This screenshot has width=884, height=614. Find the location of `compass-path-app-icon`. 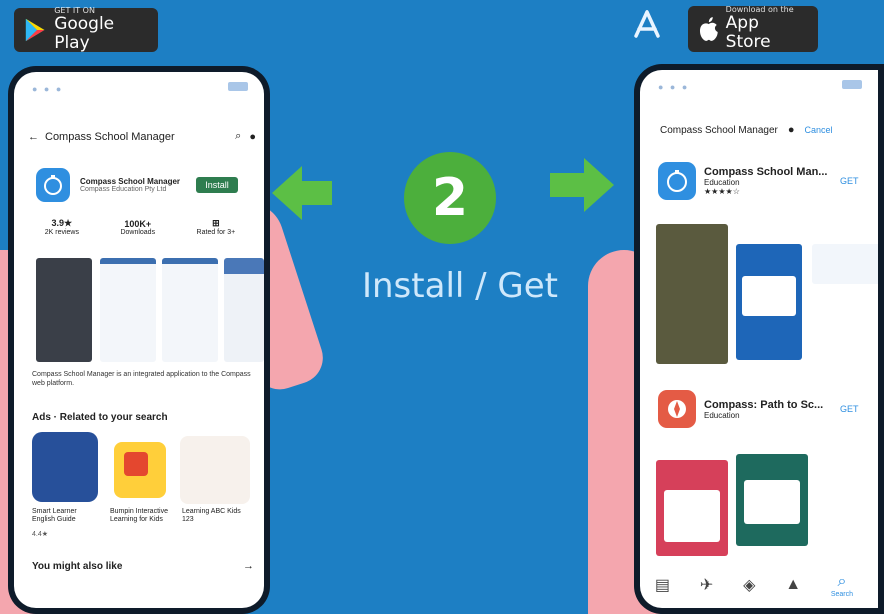

compass-path-app-icon is located at coordinates (677, 409).